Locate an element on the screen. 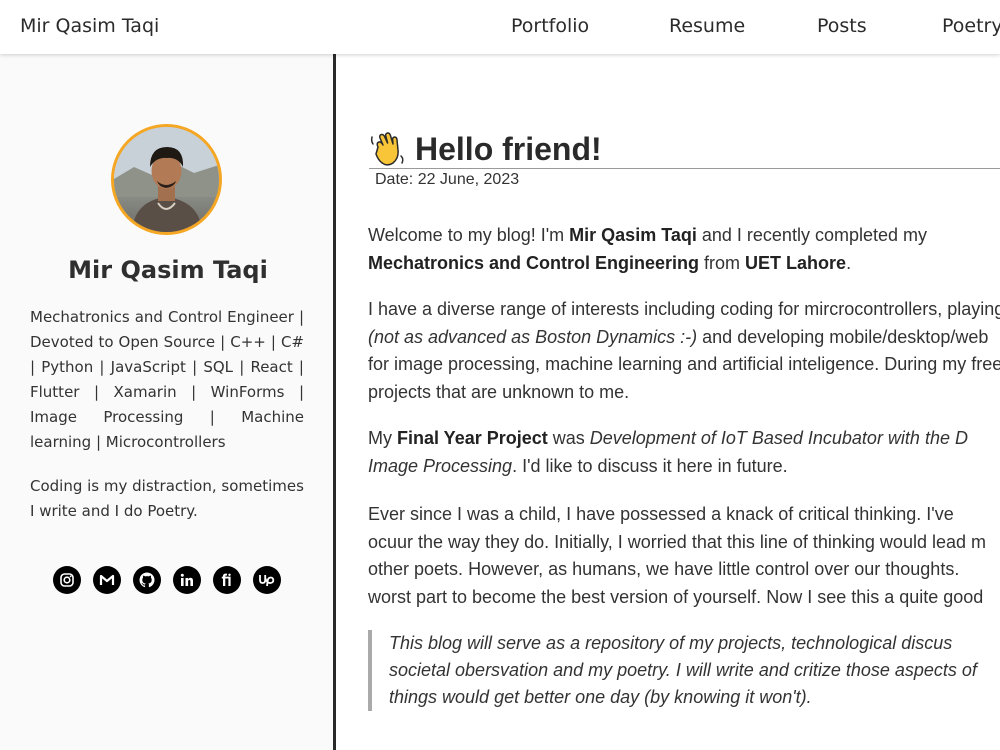 The image size is (1000, 750). github-icon is located at coordinates (147, 580).